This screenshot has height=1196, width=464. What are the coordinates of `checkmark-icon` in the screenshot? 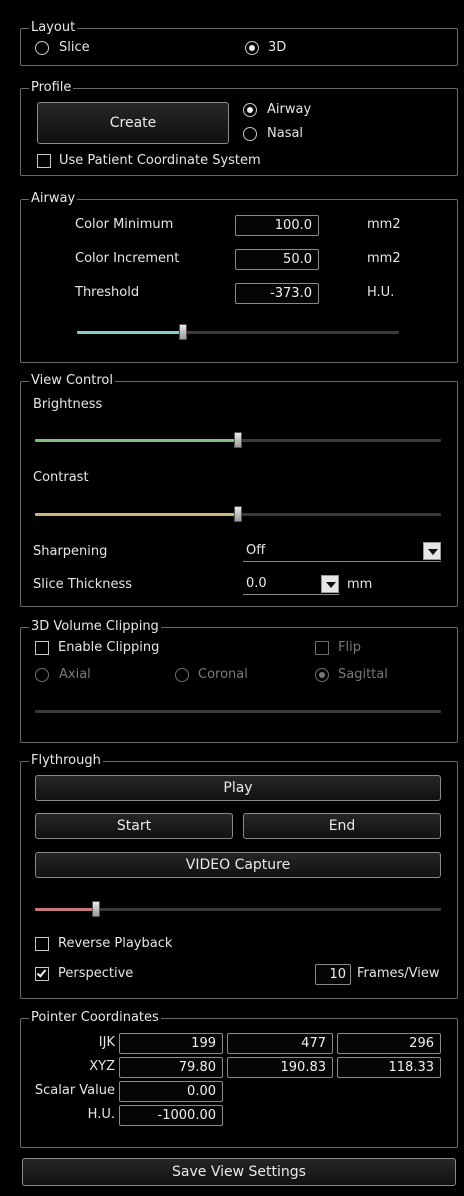 It's located at (41, 972).